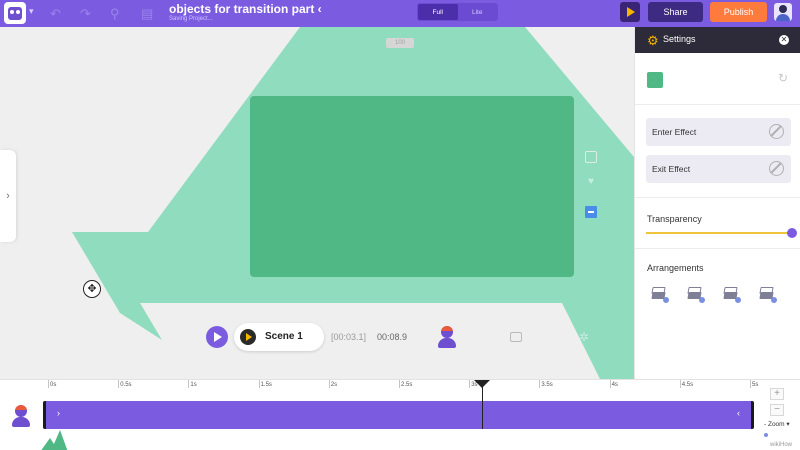  What do you see at coordinates (671, 169) in the screenshot?
I see `exit-effect-label: Exit Effect` at bounding box center [671, 169].